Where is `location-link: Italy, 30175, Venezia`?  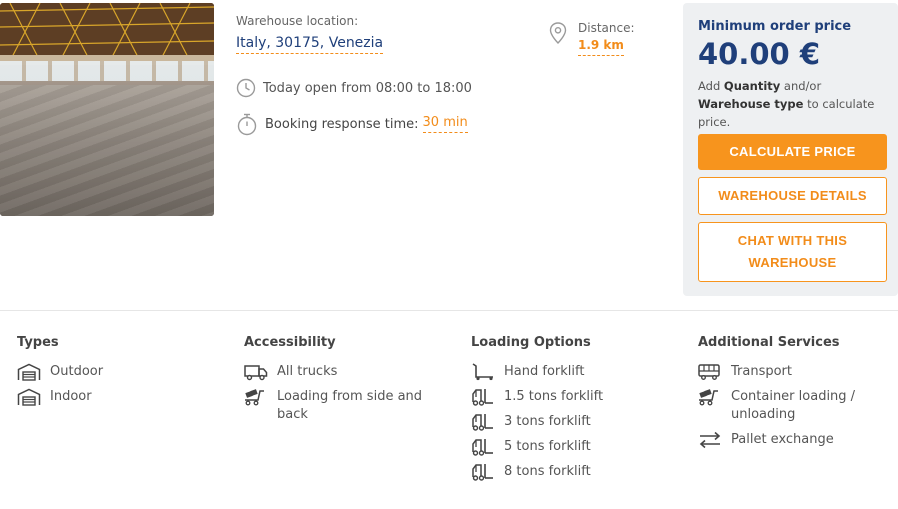 location-link: Italy, 30175, Venezia is located at coordinates (310, 44).